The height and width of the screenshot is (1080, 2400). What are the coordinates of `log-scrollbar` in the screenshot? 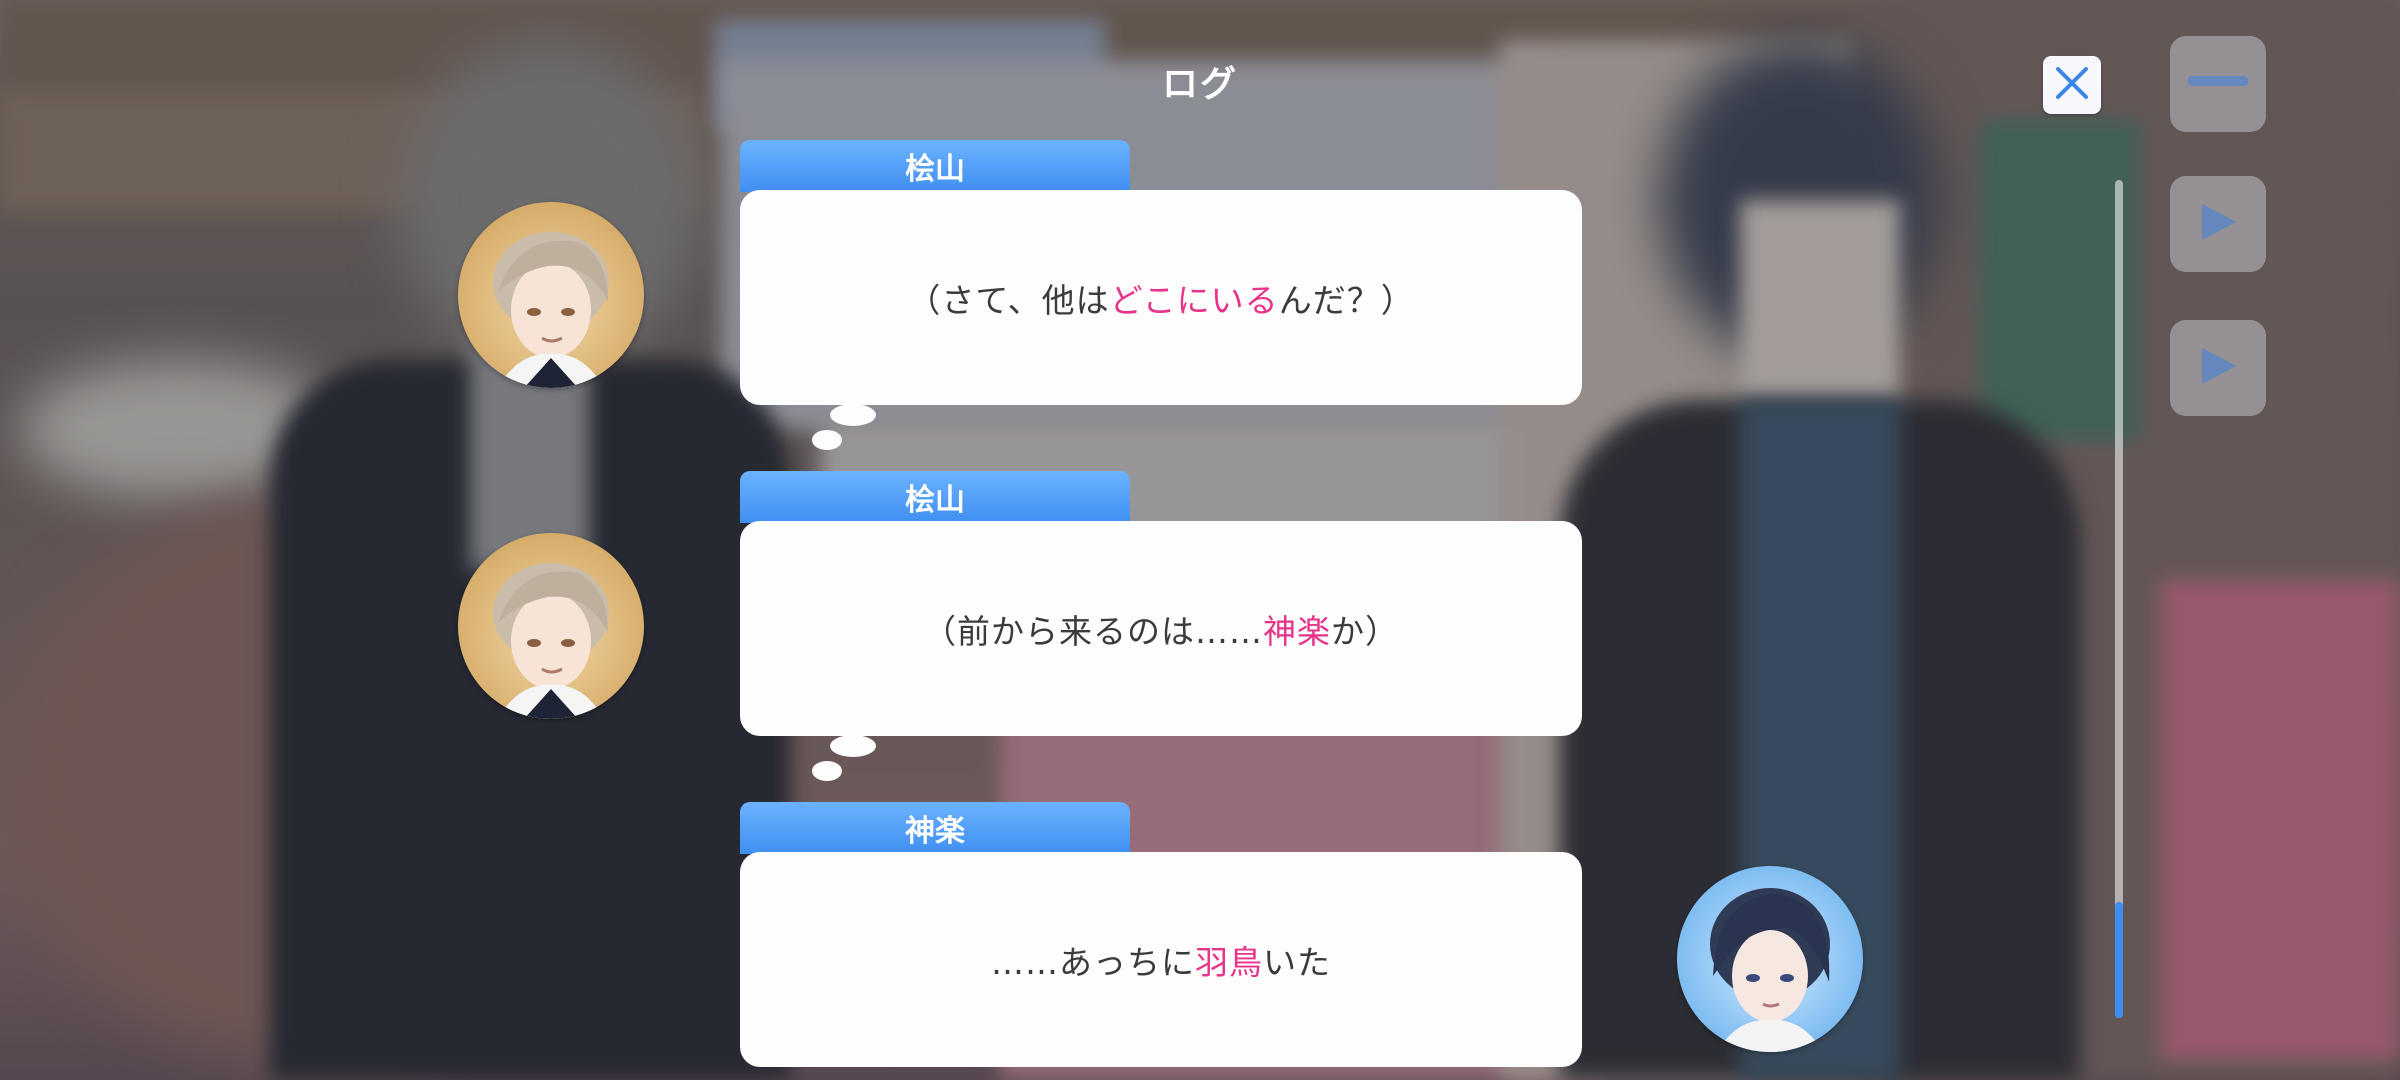 It's located at (2119, 599).